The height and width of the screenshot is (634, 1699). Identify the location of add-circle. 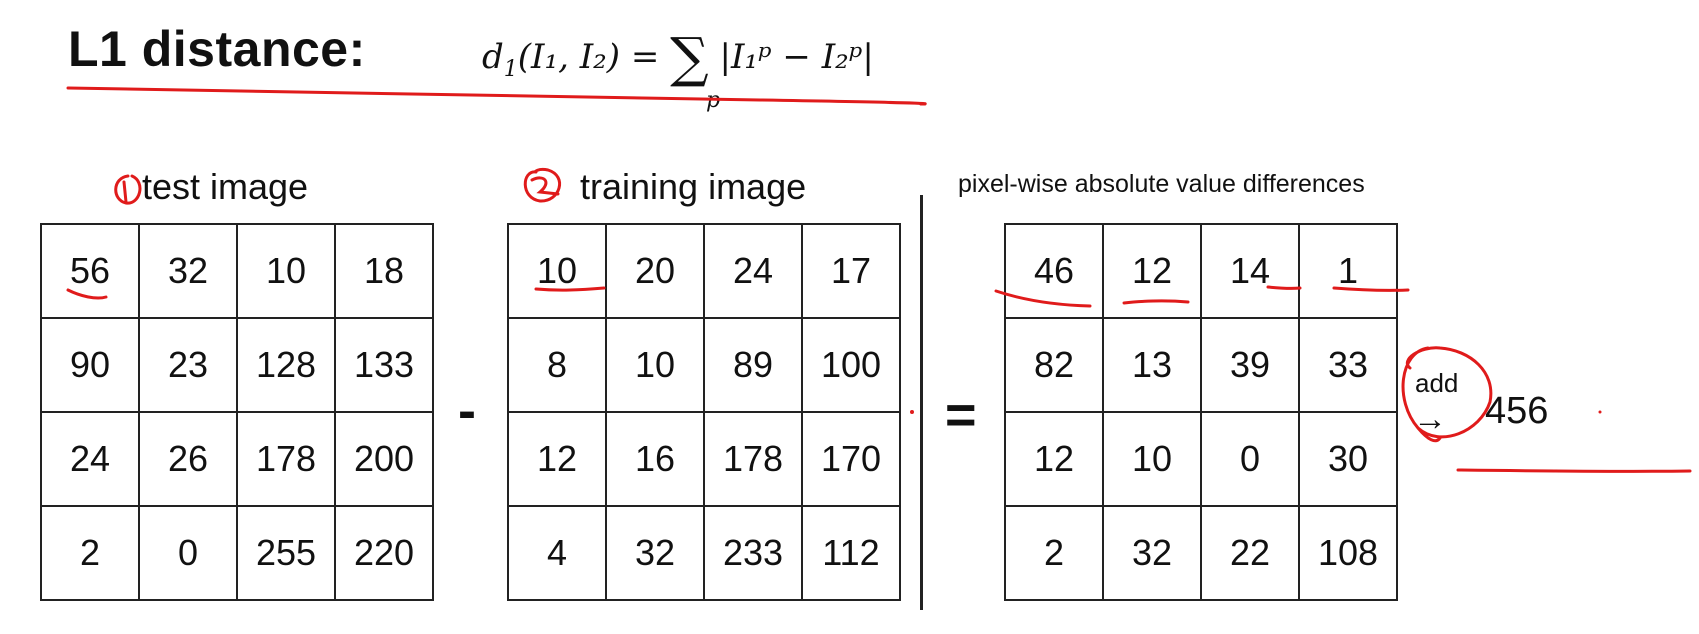
(1447, 394).